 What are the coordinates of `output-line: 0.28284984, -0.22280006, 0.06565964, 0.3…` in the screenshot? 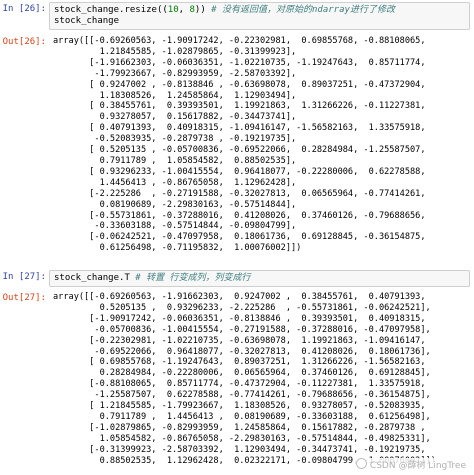 It's located at (242, 373).